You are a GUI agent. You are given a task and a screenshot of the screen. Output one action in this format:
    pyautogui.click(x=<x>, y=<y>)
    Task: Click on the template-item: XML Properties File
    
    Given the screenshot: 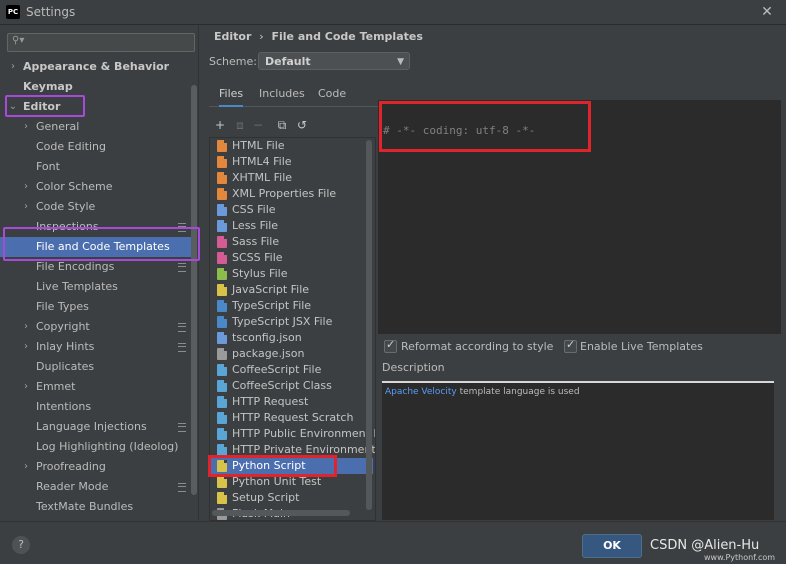 What is the action you would take?
    pyautogui.click(x=291, y=194)
    